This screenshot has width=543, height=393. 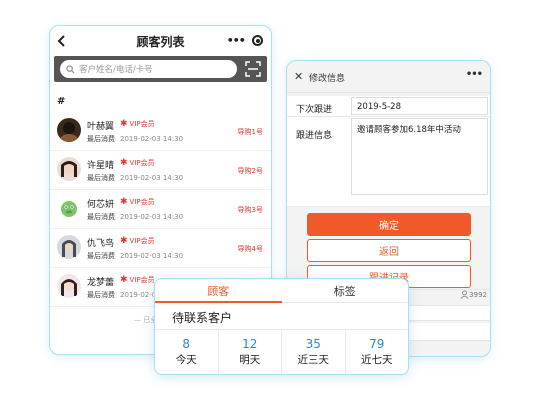 What do you see at coordinates (314, 136) in the screenshot?
I see `followup-info-label: 跟进信息` at bounding box center [314, 136].